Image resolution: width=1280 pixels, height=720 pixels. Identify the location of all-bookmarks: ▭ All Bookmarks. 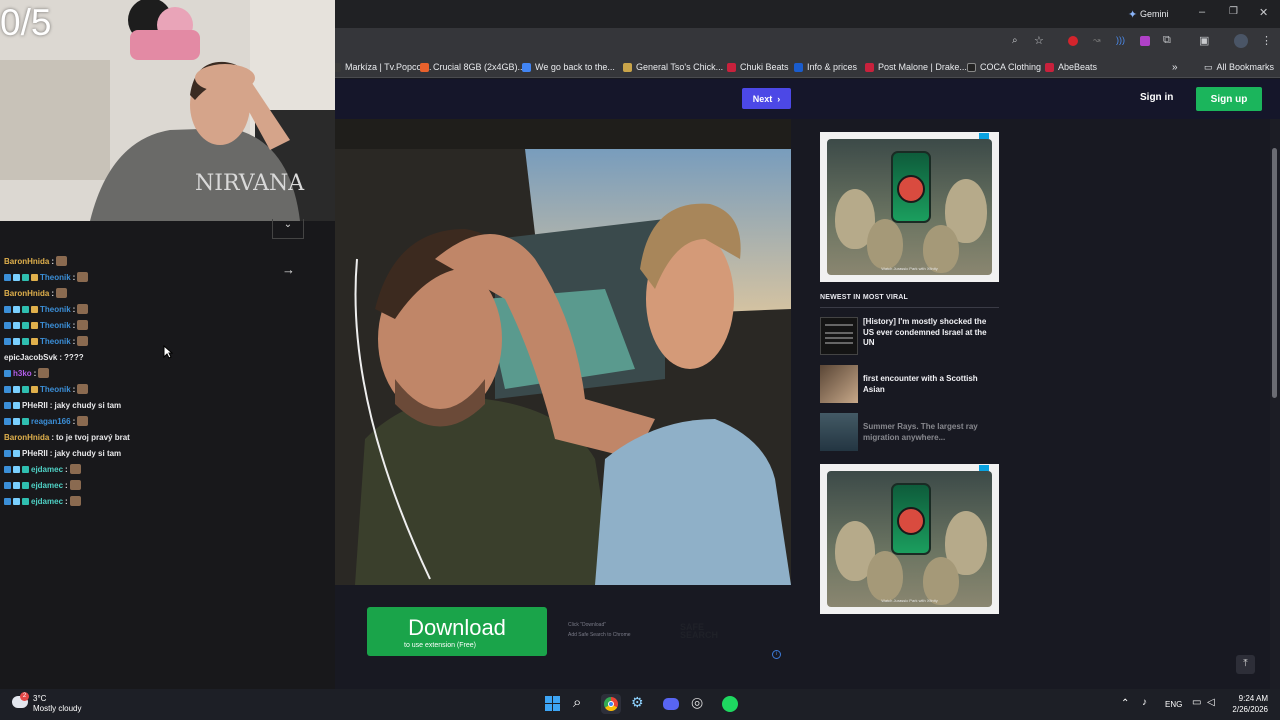
(1239, 67).